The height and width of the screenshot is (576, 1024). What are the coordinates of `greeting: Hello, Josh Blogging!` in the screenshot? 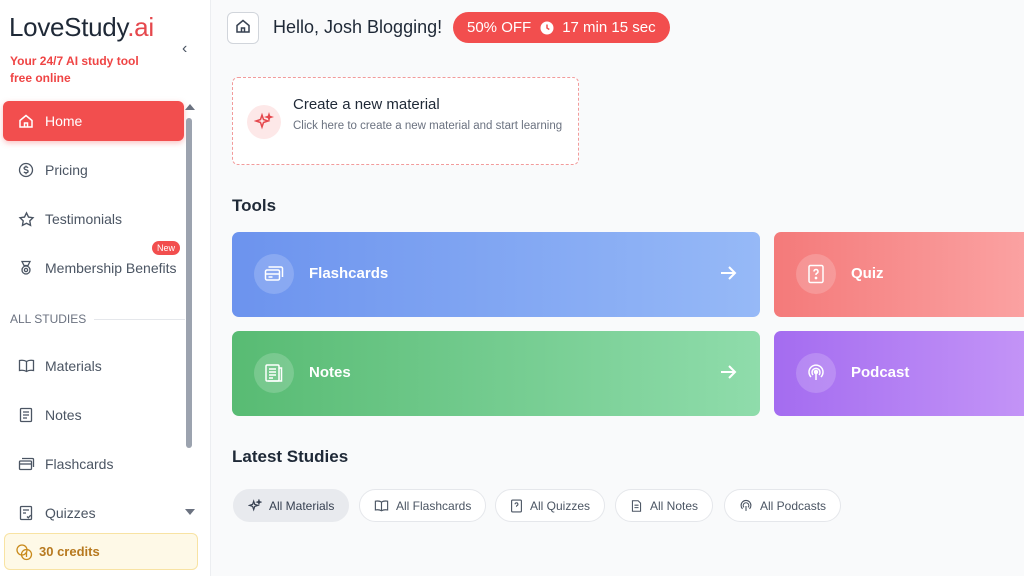 It's located at (358, 27).